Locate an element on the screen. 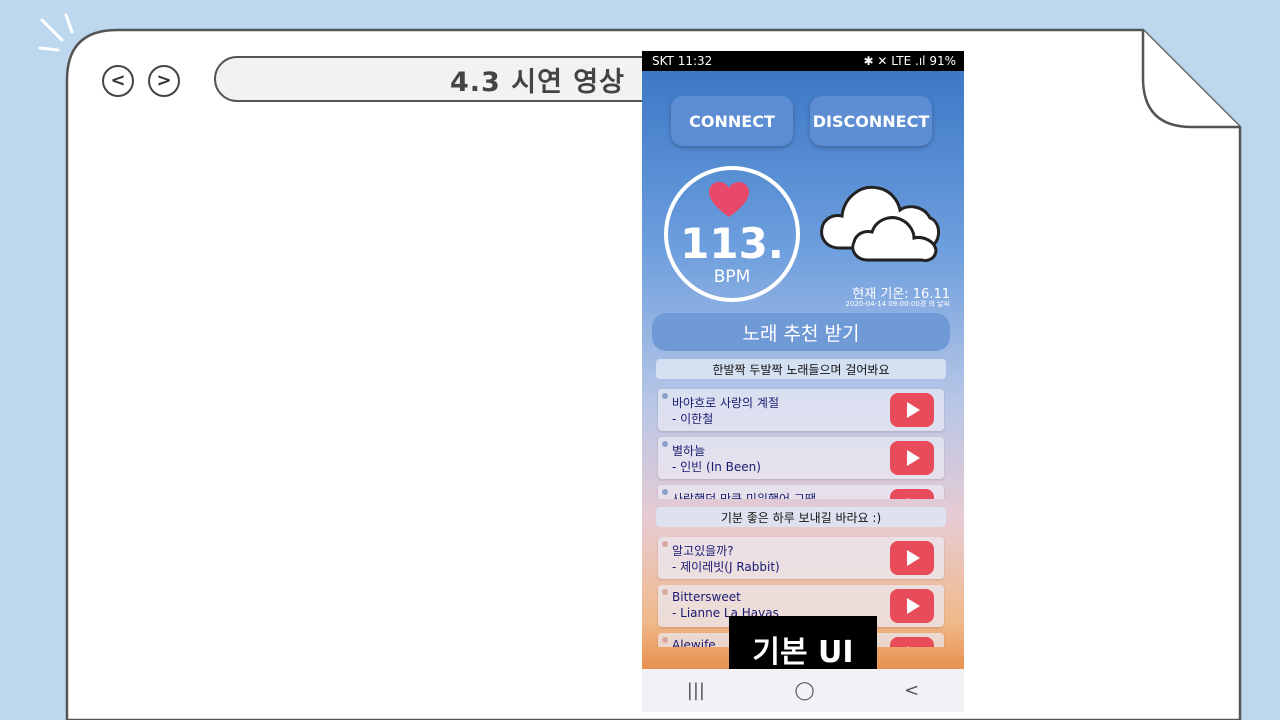 Image resolution: width=1280 pixels, height=720 pixels. prev-button: < is located at coordinates (118, 81).